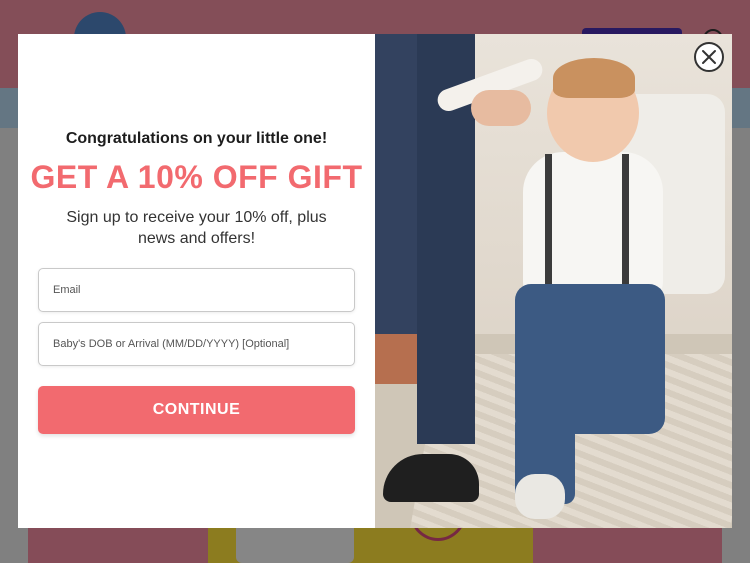 This screenshot has height=563, width=750. What do you see at coordinates (501, 108) in the screenshot?
I see `photo-parent-hand` at bounding box center [501, 108].